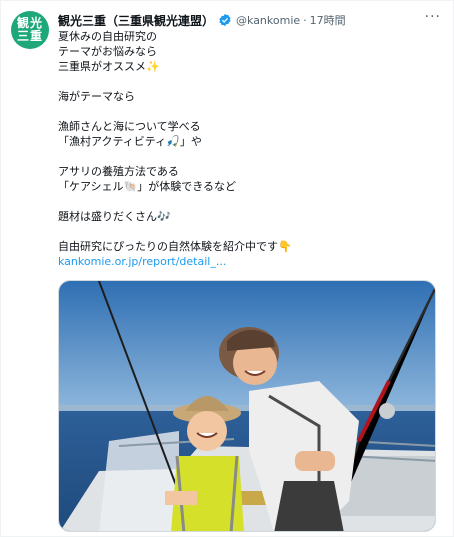 Image resolution: width=454 pixels, height=537 pixels. What do you see at coordinates (175, 246) in the screenshot?
I see `tweet-line: 自由研究にぴったりの自然体験を紹介中です👇` at bounding box center [175, 246].